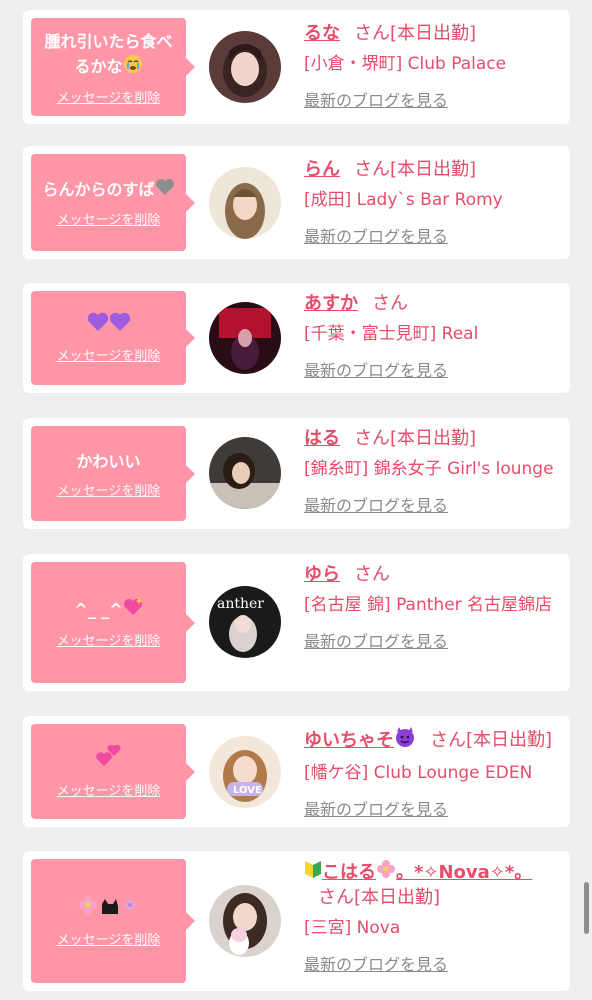 This screenshot has width=592, height=1000. I want to click on two-hearts-icon, so click(108, 758).